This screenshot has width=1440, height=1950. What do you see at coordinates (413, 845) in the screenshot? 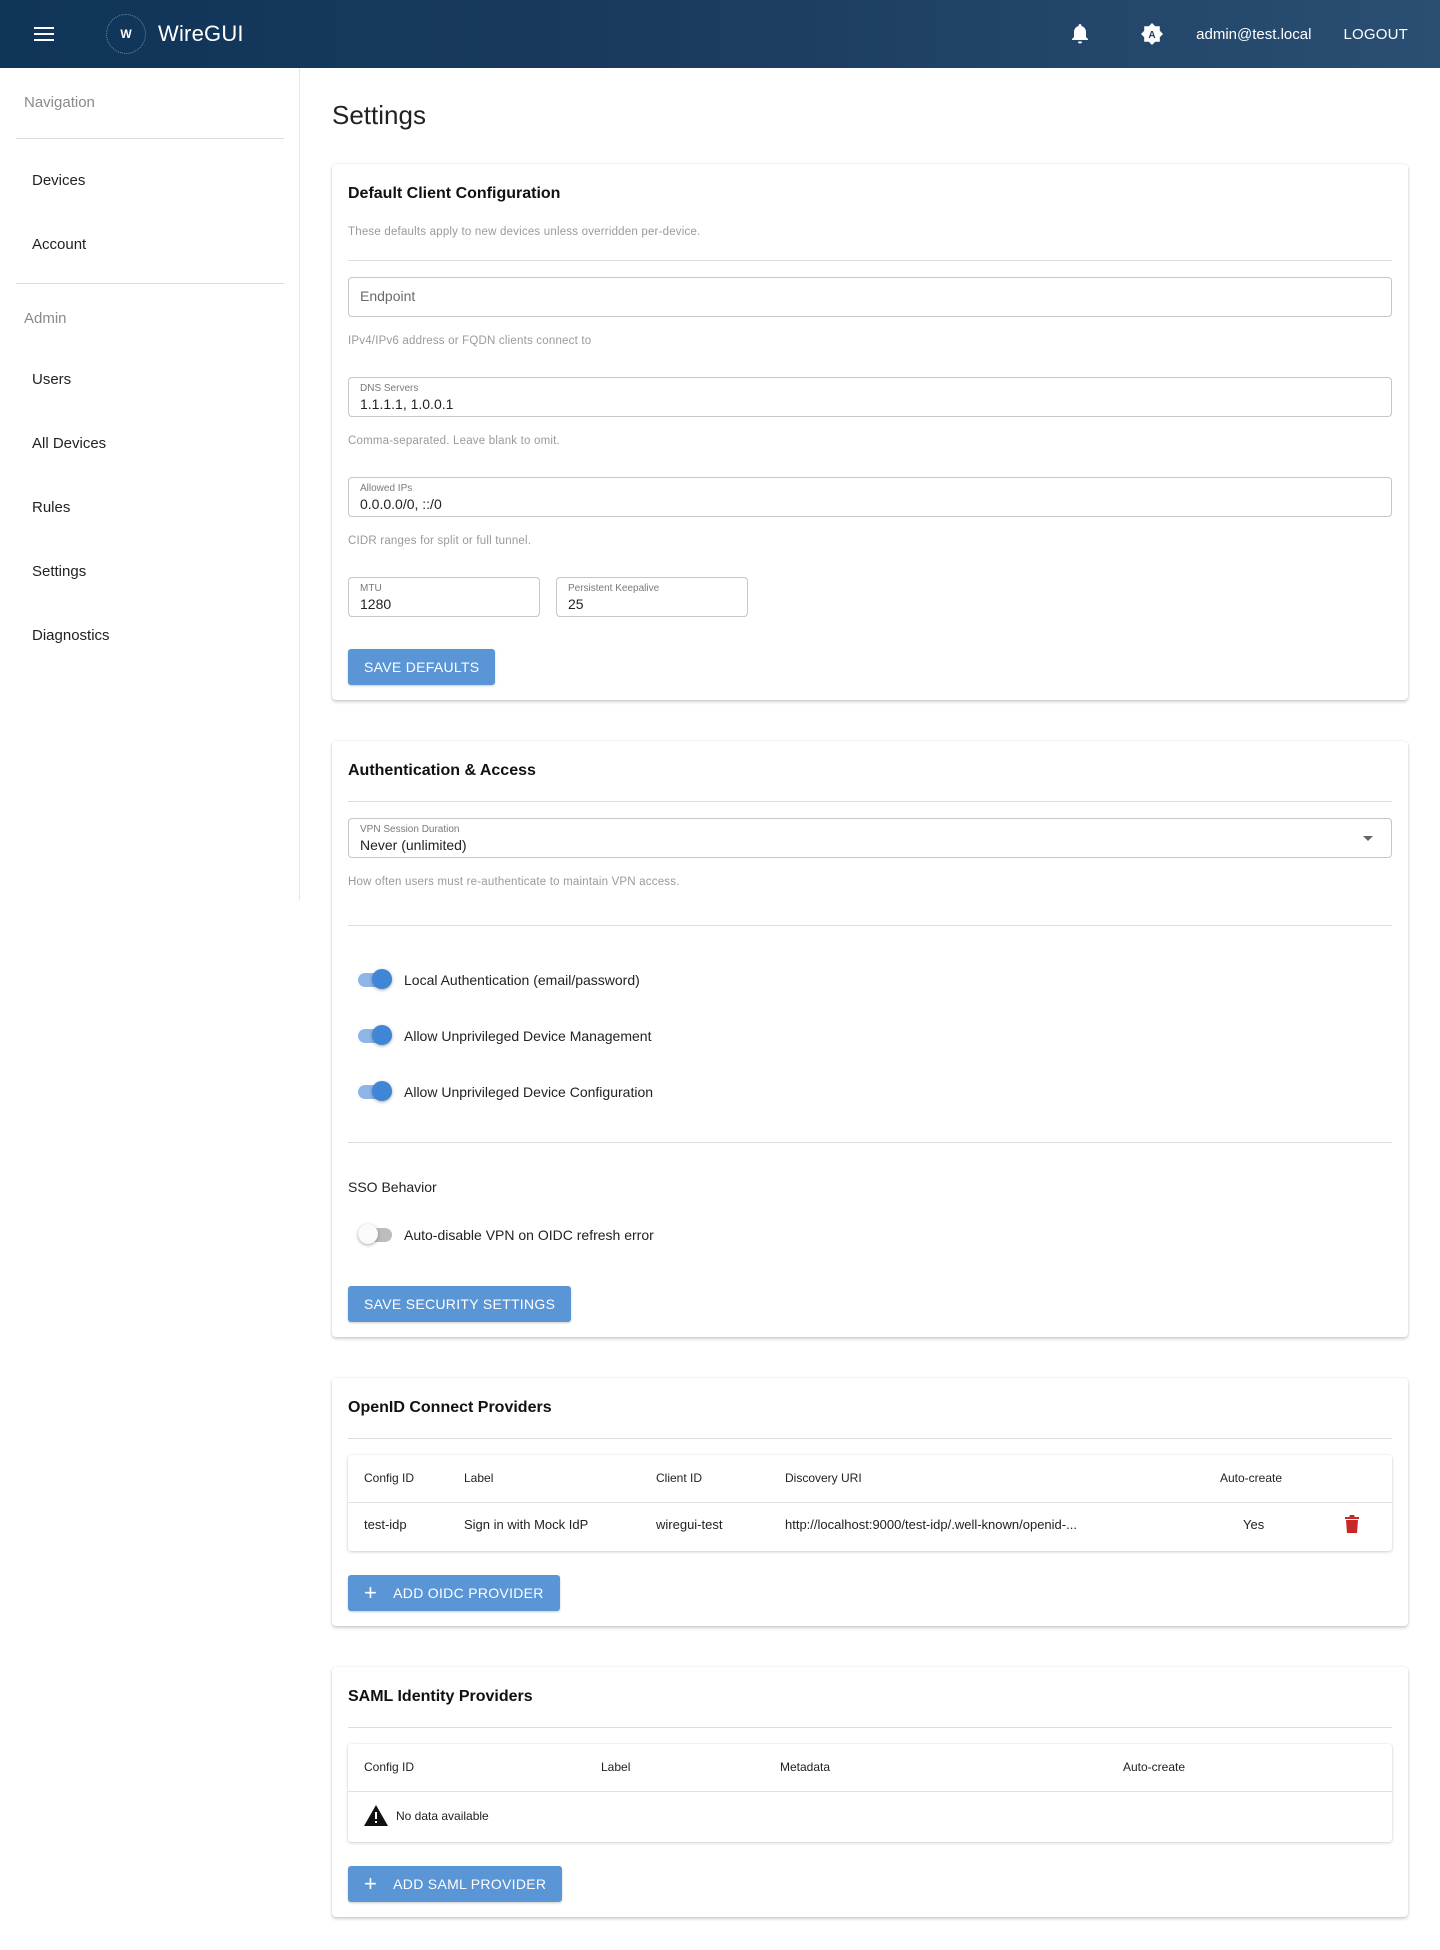
I see `session-duration-value: Never (unlimited)` at bounding box center [413, 845].